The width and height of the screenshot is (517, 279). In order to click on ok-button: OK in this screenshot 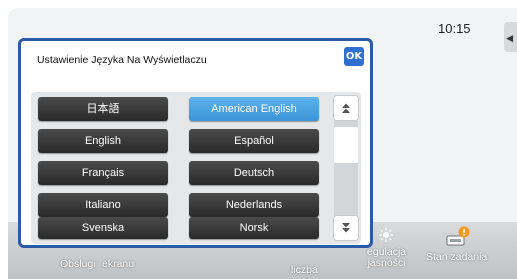, I will do `click(354, 56)`.